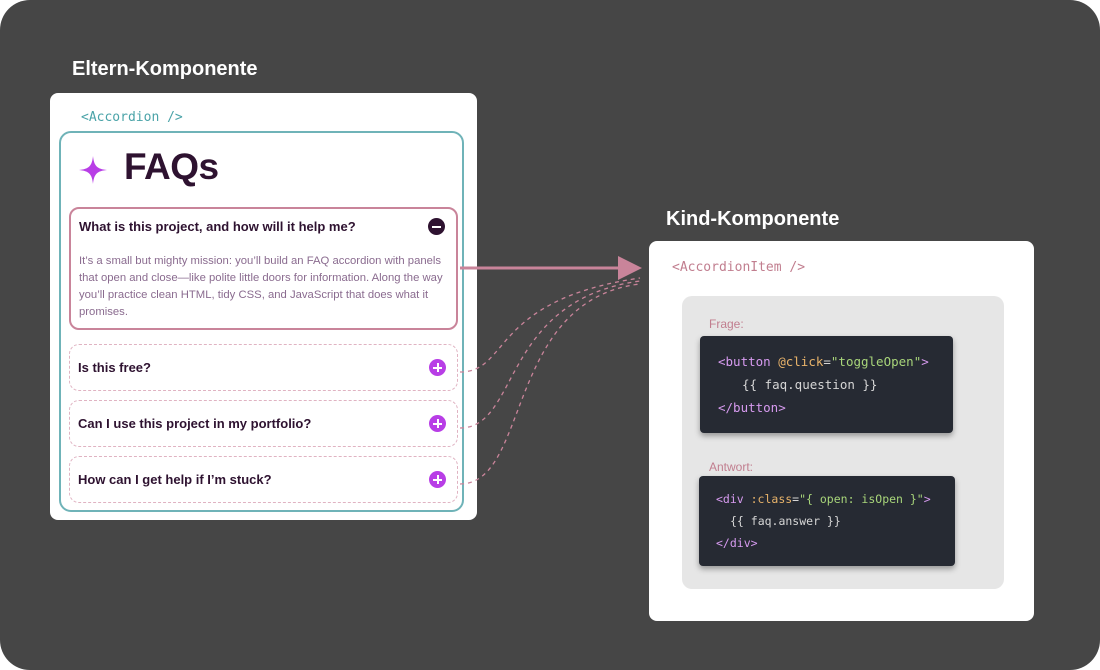 The height and width of the screenshot is (670, 1100). I want to click on code-line: {{ faq.answer }}, so click(785, 521).